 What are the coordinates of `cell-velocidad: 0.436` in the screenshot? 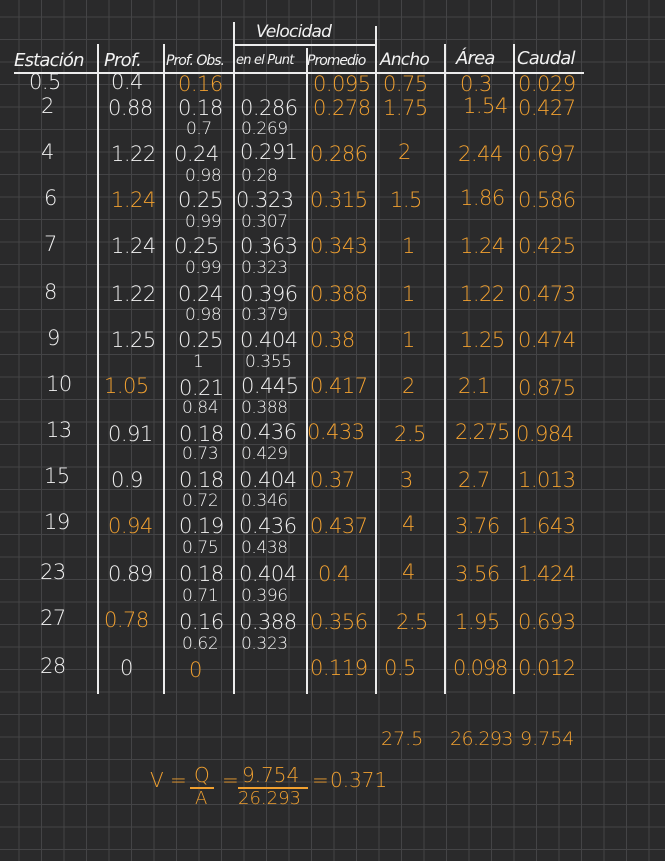 It's located at (268, 432).